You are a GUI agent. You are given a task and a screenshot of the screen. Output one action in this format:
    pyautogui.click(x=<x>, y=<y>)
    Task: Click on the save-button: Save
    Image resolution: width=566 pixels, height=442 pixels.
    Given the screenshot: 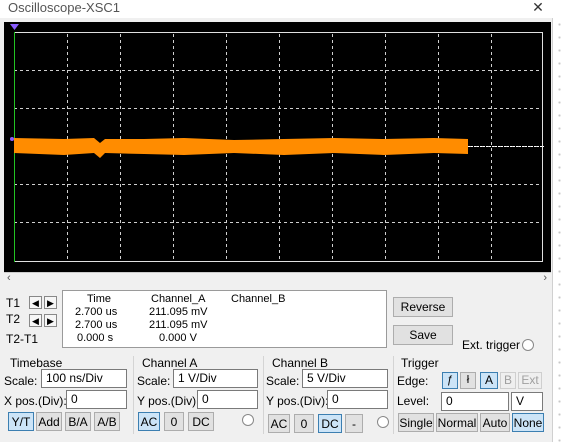 What is the action you would take?
    pyautogui.click(x=423, y=335)
    